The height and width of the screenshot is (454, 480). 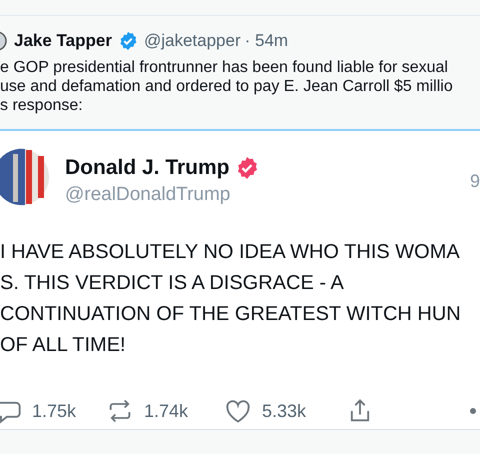 I want to click on post-time: · 54m, so click(x=266, y=41).